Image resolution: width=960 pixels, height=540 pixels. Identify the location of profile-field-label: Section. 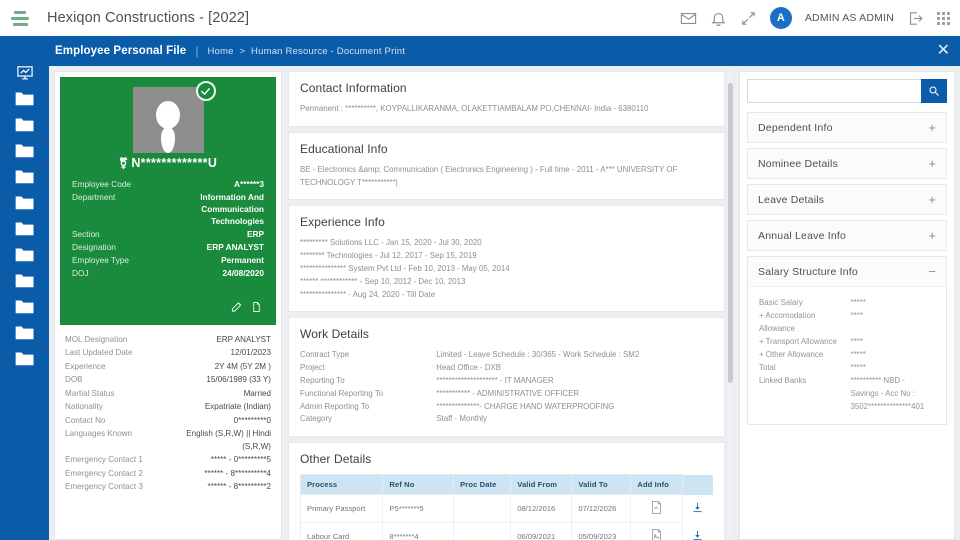
(86, 234).